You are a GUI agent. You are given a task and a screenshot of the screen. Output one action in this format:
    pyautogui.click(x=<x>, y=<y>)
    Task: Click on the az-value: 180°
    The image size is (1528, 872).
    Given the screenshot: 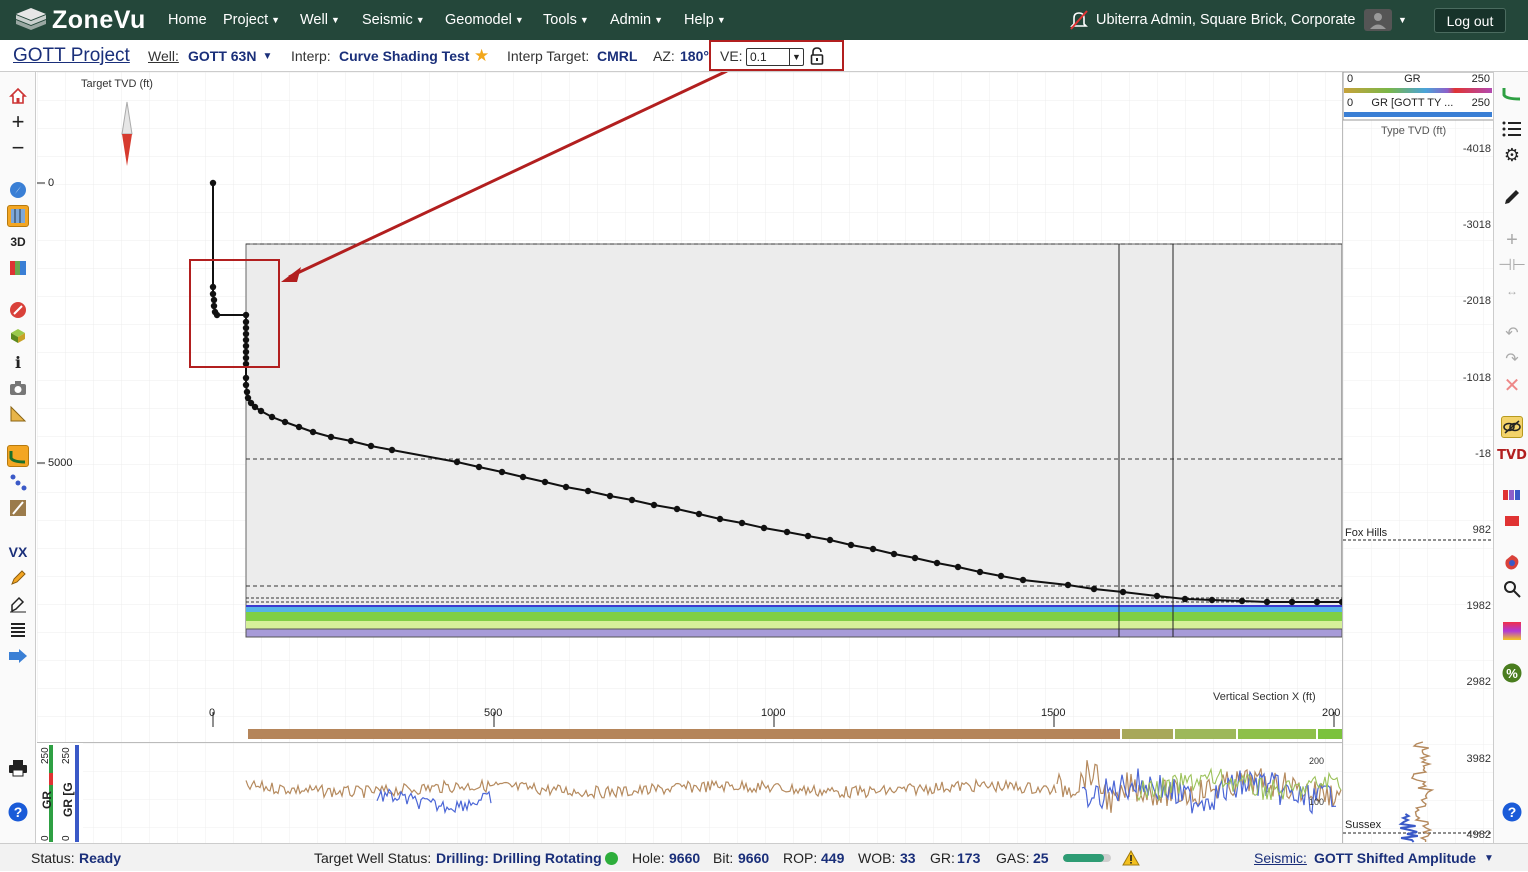 What is the action you would take?
    pyautogui.click(x=694, y=56)
    